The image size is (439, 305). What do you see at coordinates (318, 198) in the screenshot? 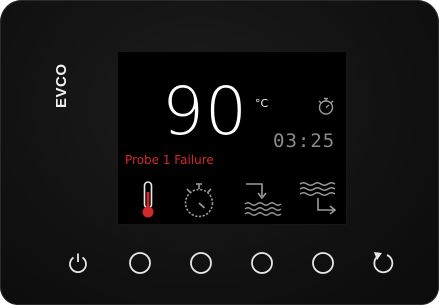
I see `water-fill-icon` at bounding box center [318, 198].